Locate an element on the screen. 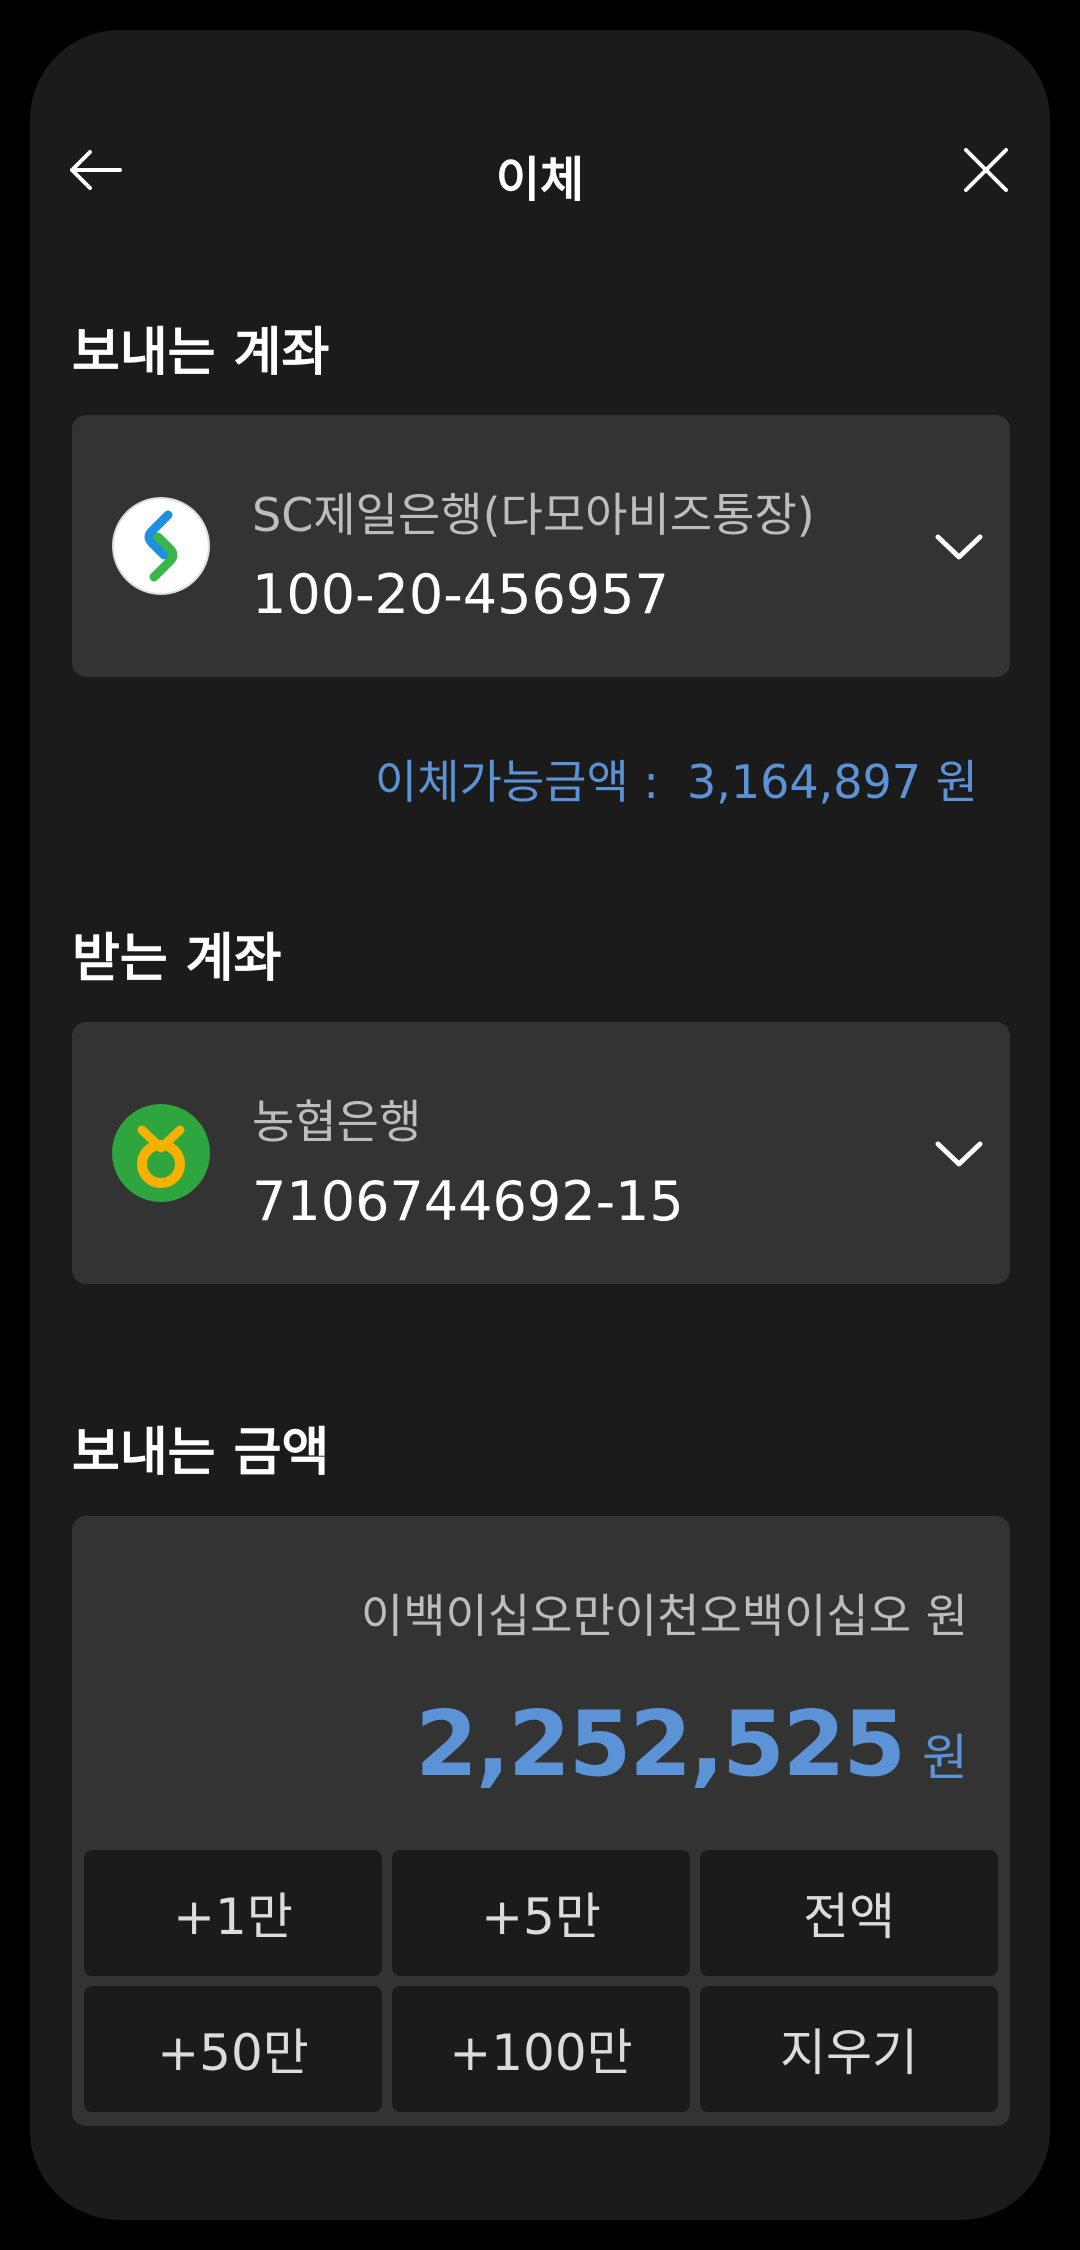 The height and width of the screenshot is (2250, 1080). amount-display: 2,252,525 원 is located at coordinates (691, 1744).